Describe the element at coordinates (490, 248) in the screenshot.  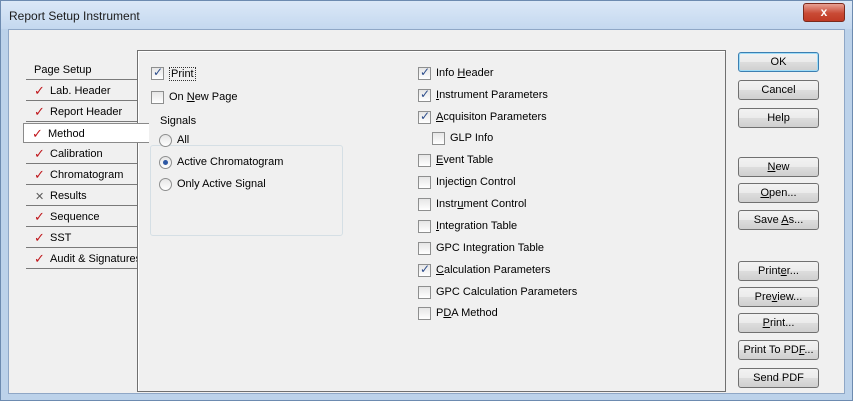
I see `checkbox-label: GPC Integration Table` at that location.